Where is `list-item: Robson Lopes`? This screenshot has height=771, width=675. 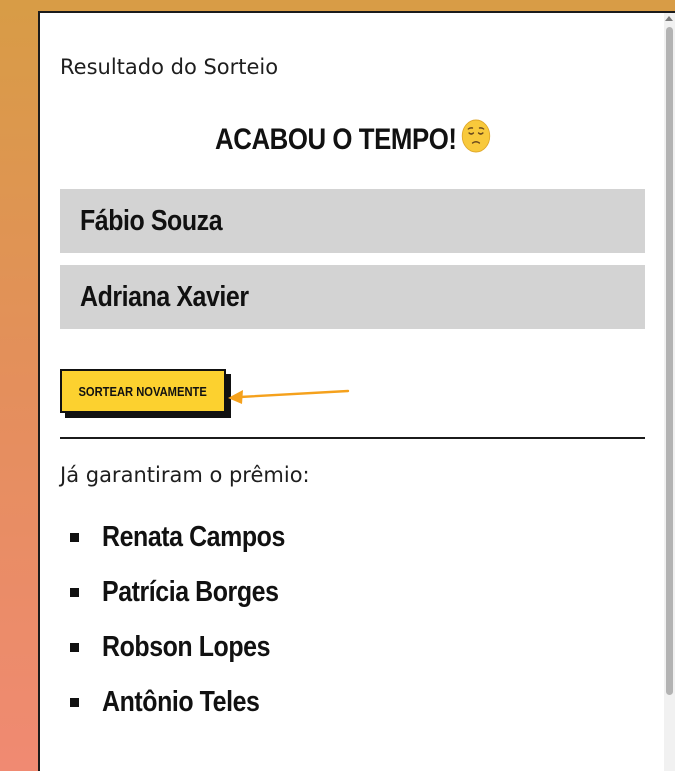
list-item: Robson Lopes is located at coordinates (192, 647).